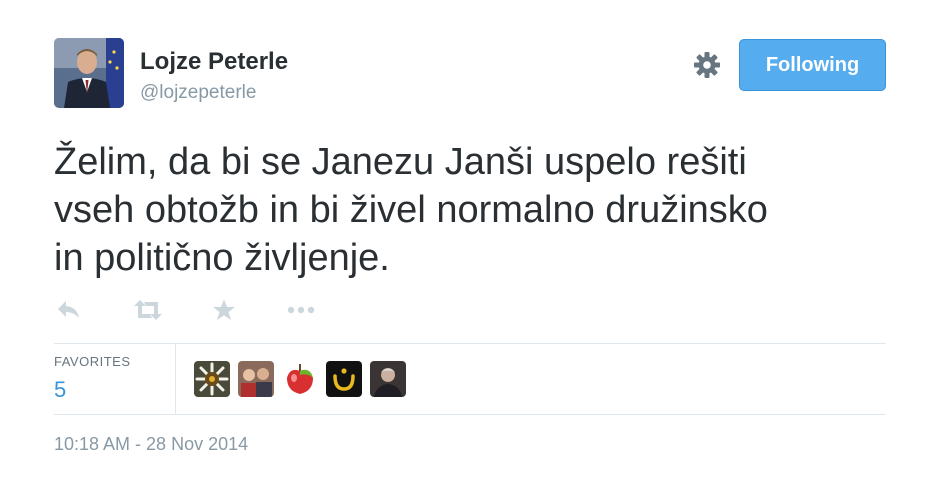 The width and height of the screenshot is (940, 492). I want to click on tweet-stats: FAVORITES 5, so click(470, 379).